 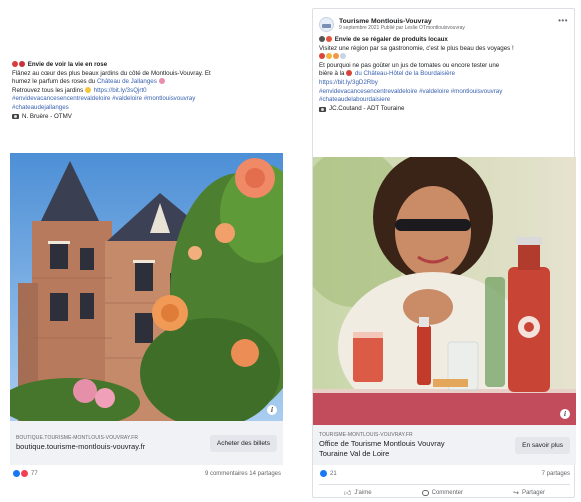 What do you see at coordinates (391, 39) in the screenshot?
I see `right-post-title: Envie de se régaler de produits locaux` at bounding box center [391, 39].